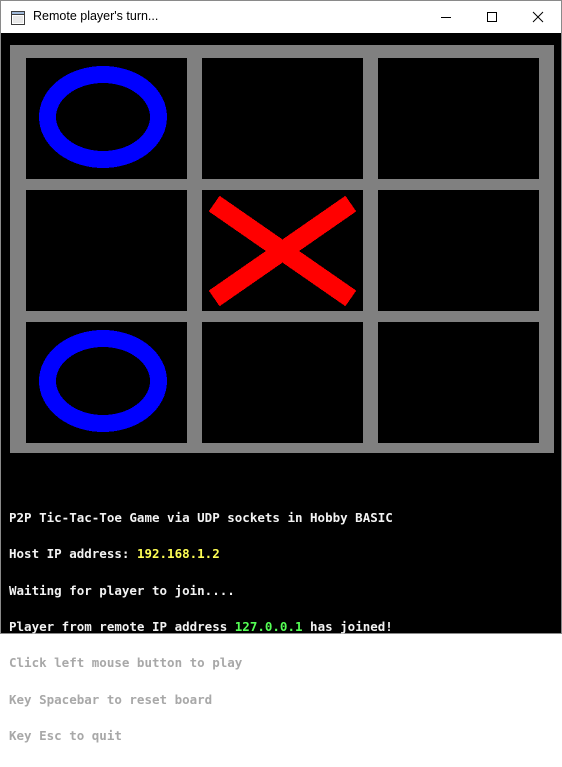  I want to click on console-host-line: Host IP address: 192.168.1.2, so click(201, 554).